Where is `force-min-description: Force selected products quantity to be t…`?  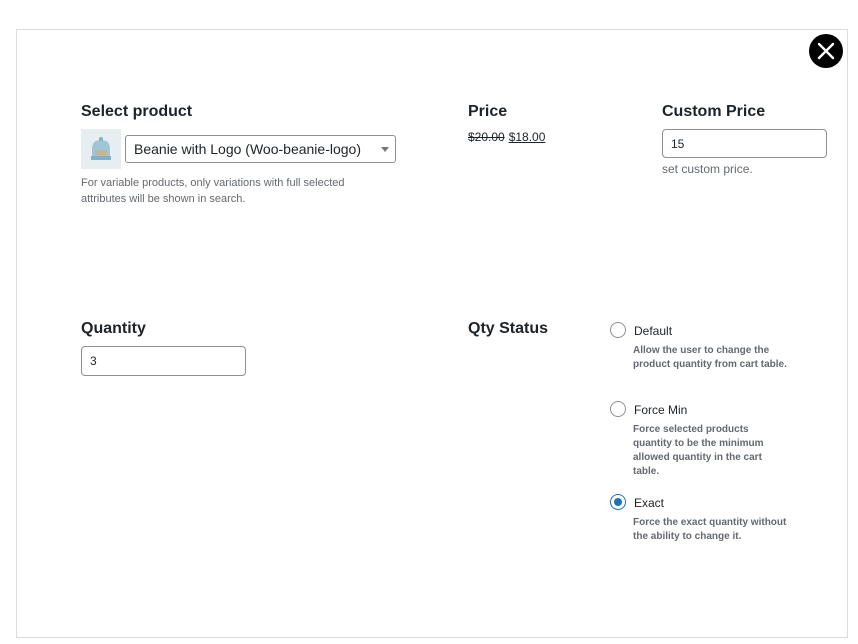 force-min-description: Force selected products quantity to be t… is located at coordinates (698, 450).